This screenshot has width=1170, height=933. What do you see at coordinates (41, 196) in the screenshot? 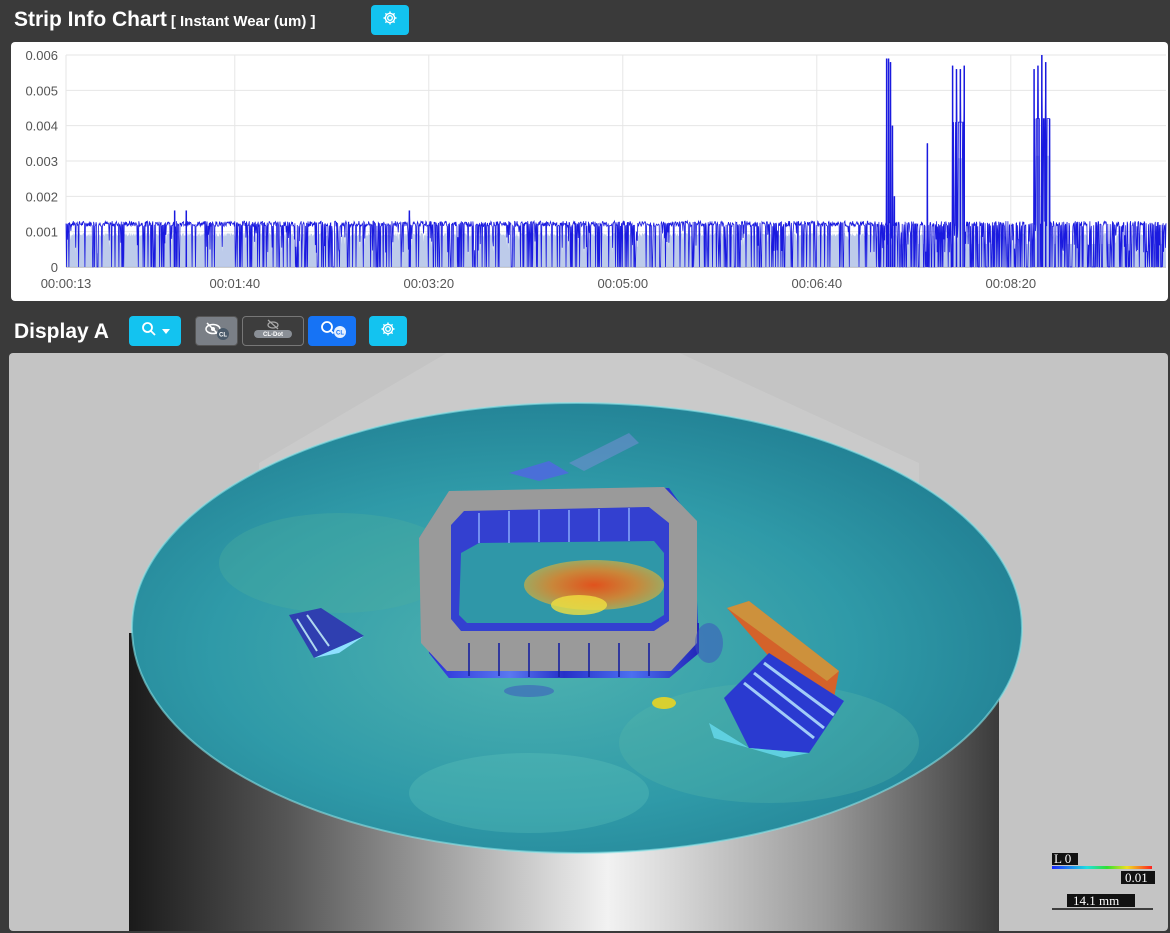
I see `y-tick-label: 0.002` at bounding box center [41, 196].